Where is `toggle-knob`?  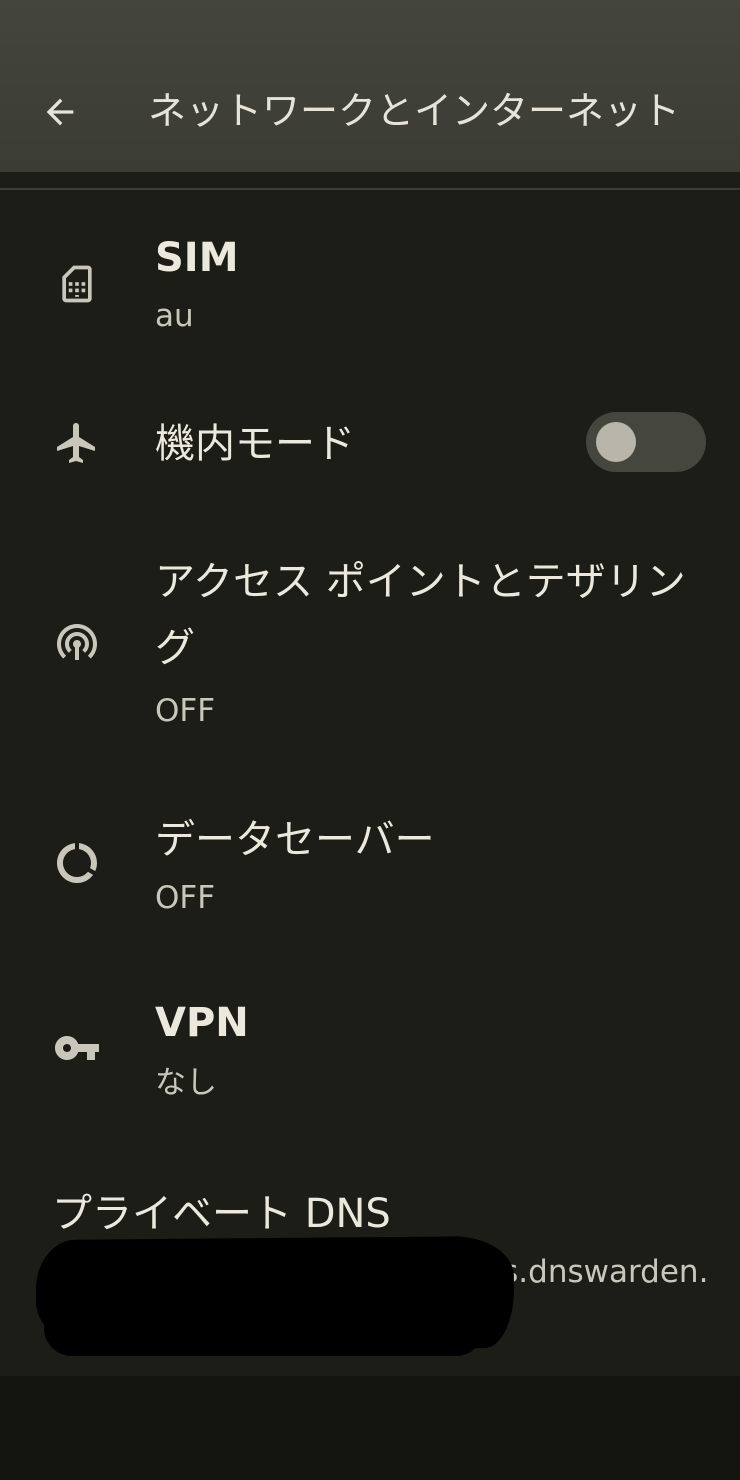 toggle-knob is located at coordinates (616, 442).